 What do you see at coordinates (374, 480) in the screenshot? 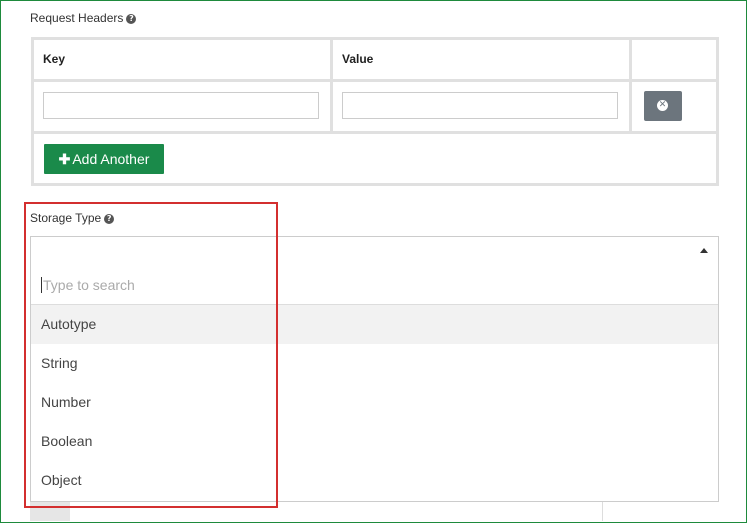
I see `dropdown-option-object: Object` at bounding box center [374, 480].